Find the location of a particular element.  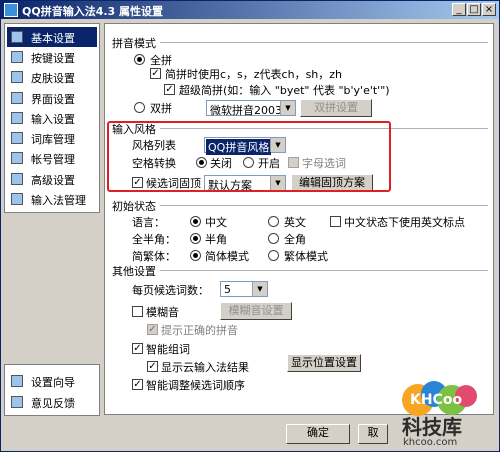

section-title-other: 其他设置 is located at coordinates (136, 271).